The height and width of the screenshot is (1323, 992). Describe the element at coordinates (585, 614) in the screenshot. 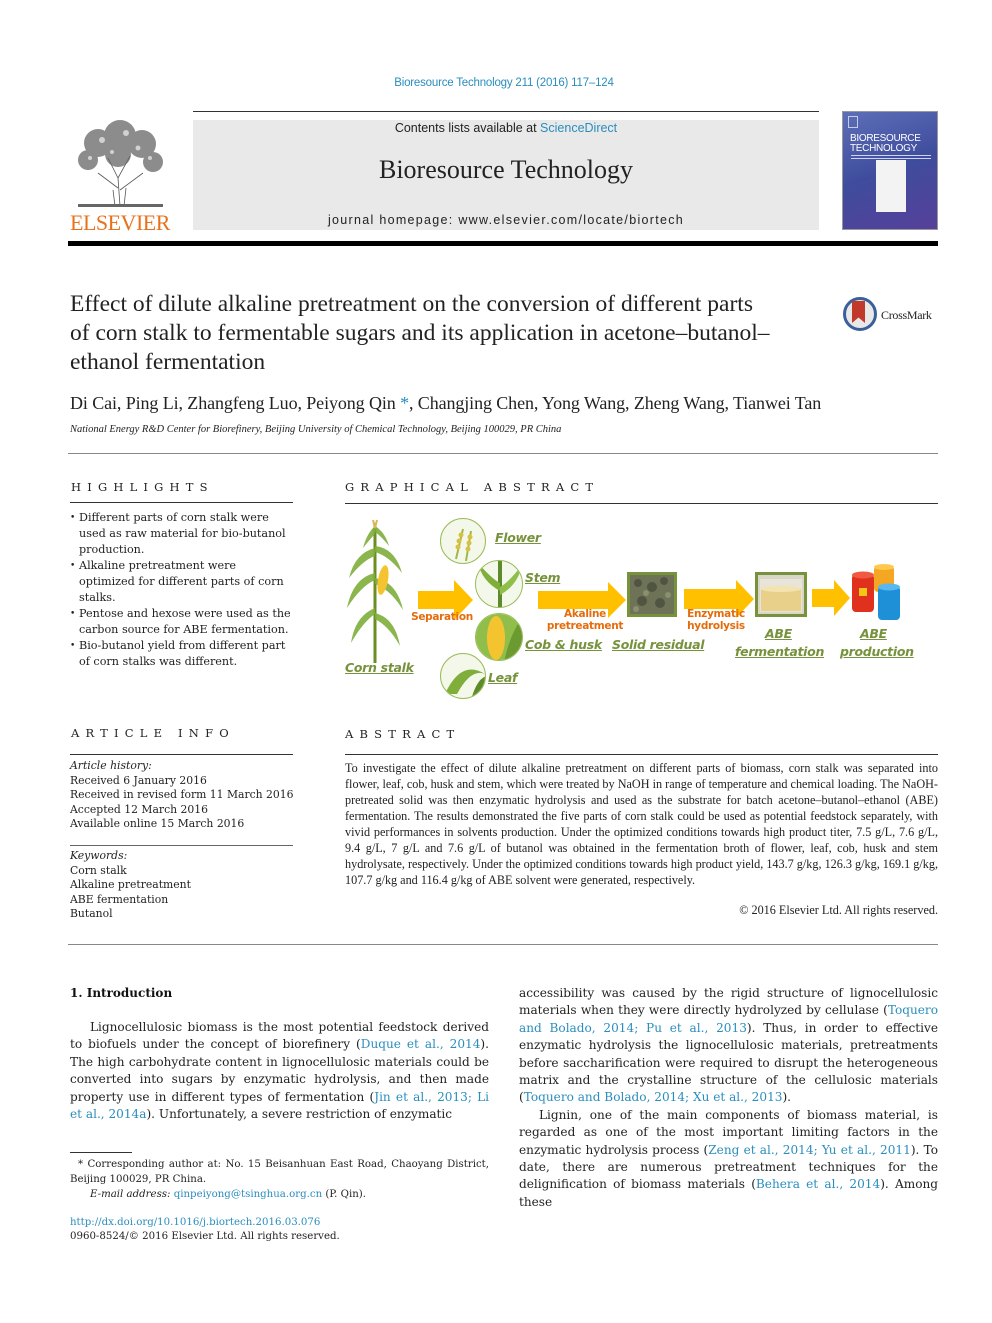

I see `ga-step-pretreatment-line-1: Akaline` at that location.